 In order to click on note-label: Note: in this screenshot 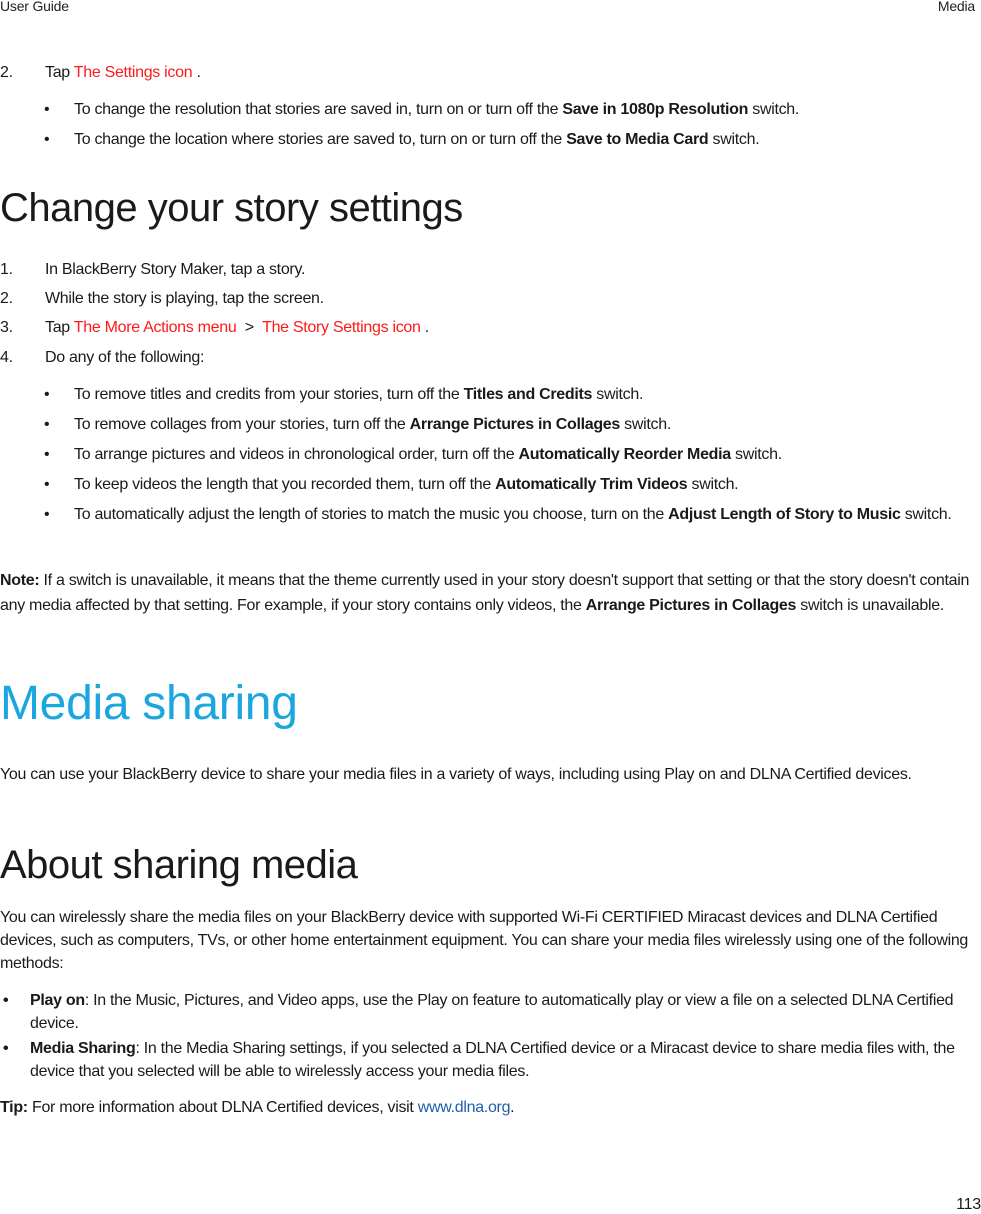, I will do `click(20, 580)`.